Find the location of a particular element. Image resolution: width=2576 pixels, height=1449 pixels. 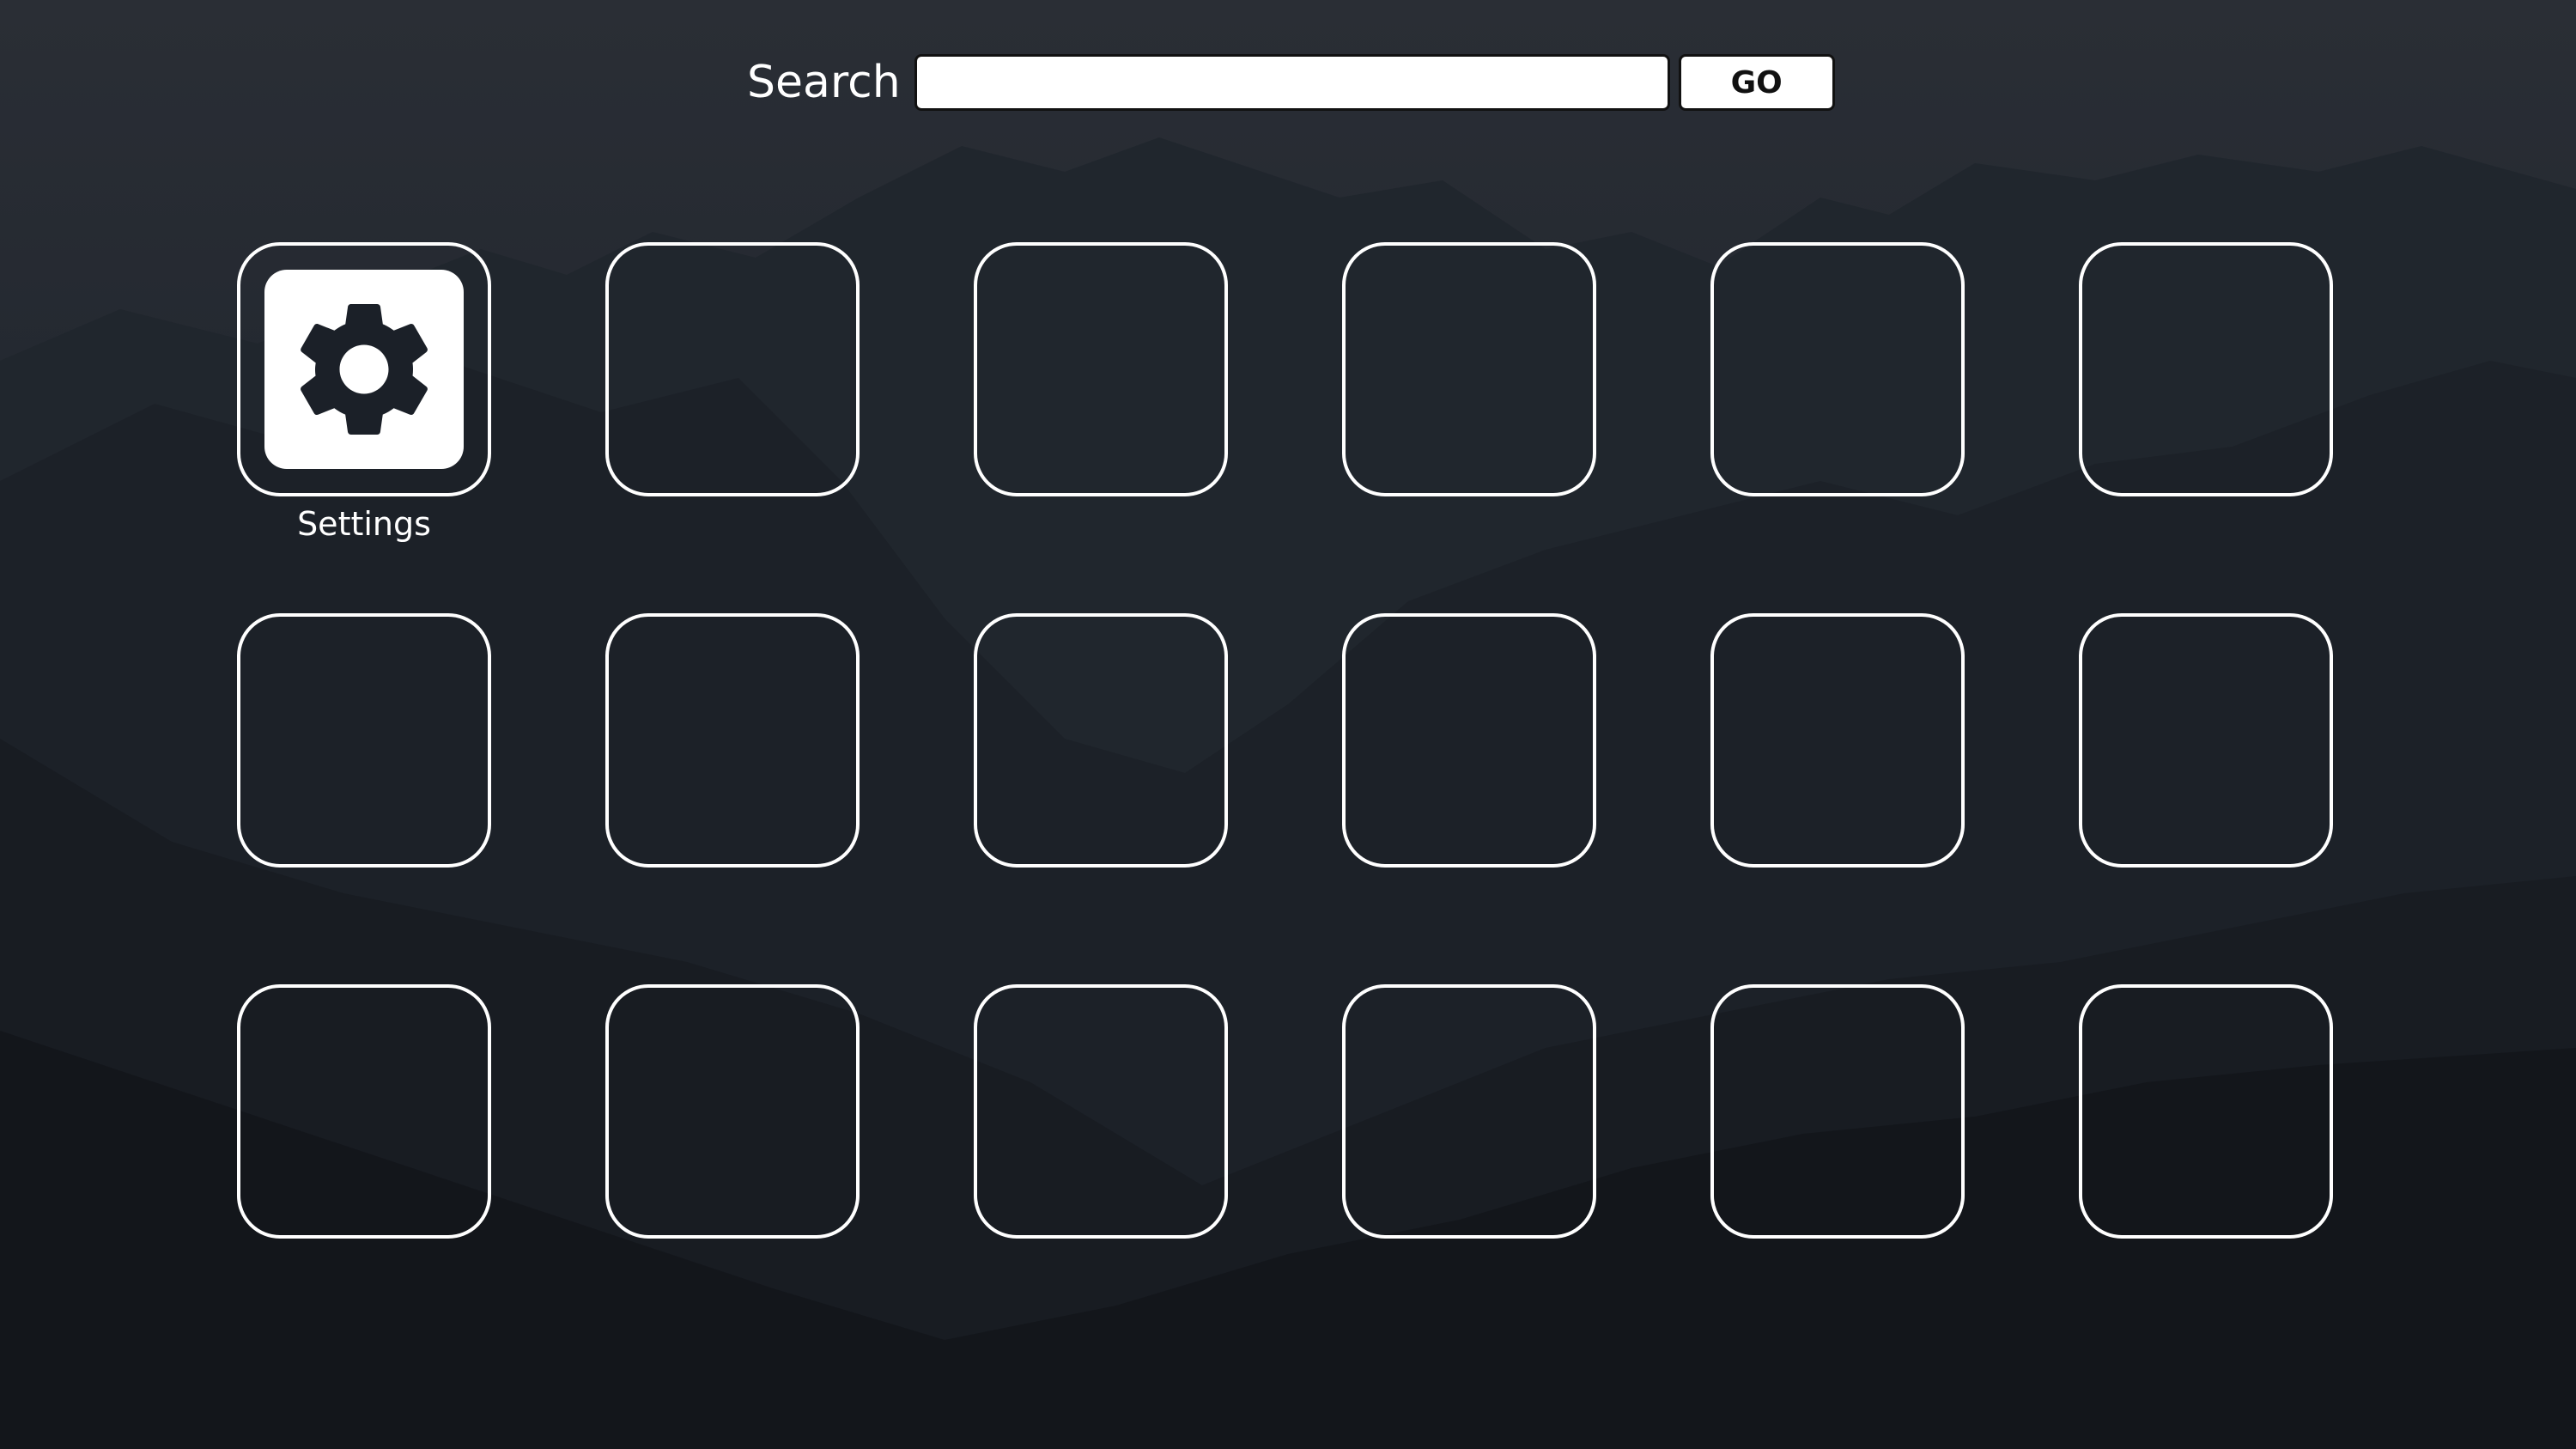

search-input is located at coordinates (1292, 82).